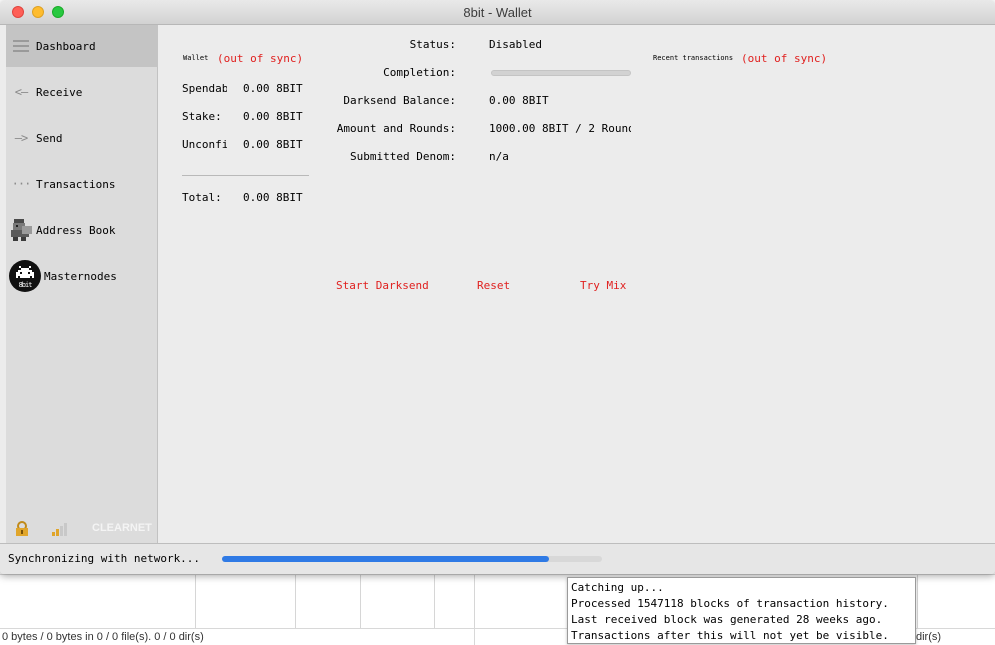  What do you see at coordinates (122, 528) in the screenshot?
I see `network-mode-label: CLEARNET` at bounding box center [122, 528].